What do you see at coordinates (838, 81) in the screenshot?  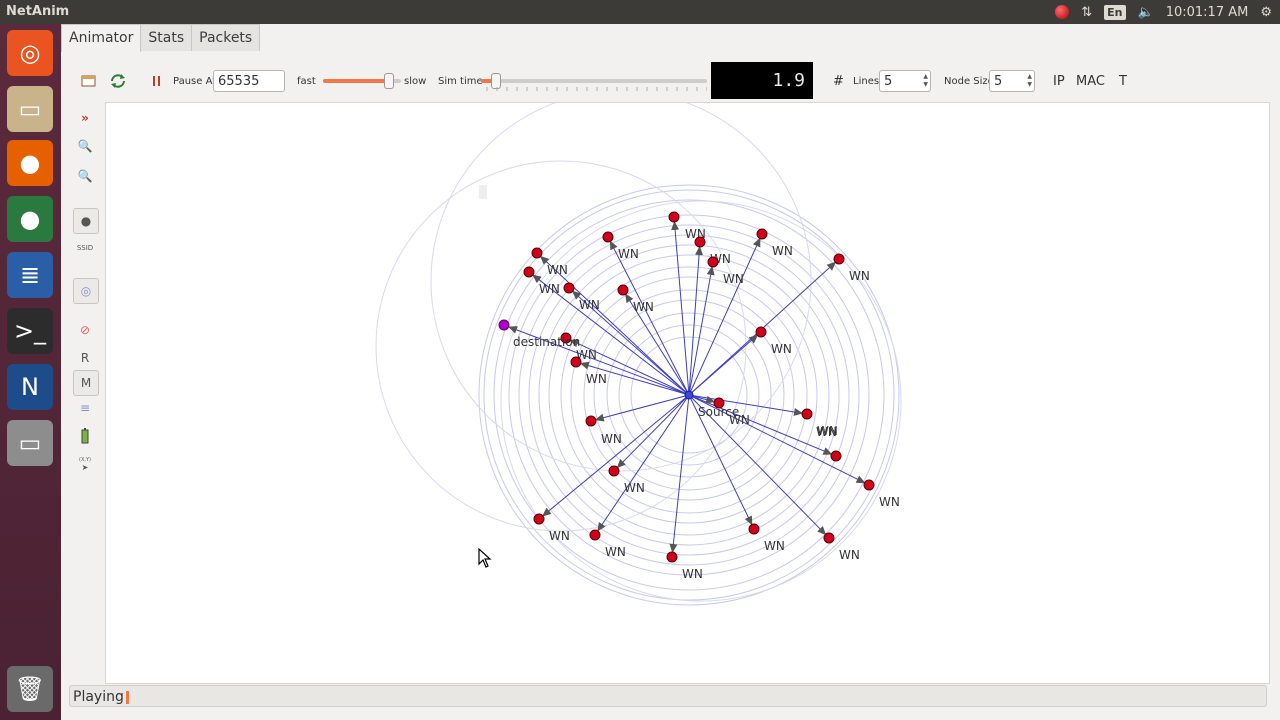 I see `grid-lines-icon: #` at bounding box center [838, 81].